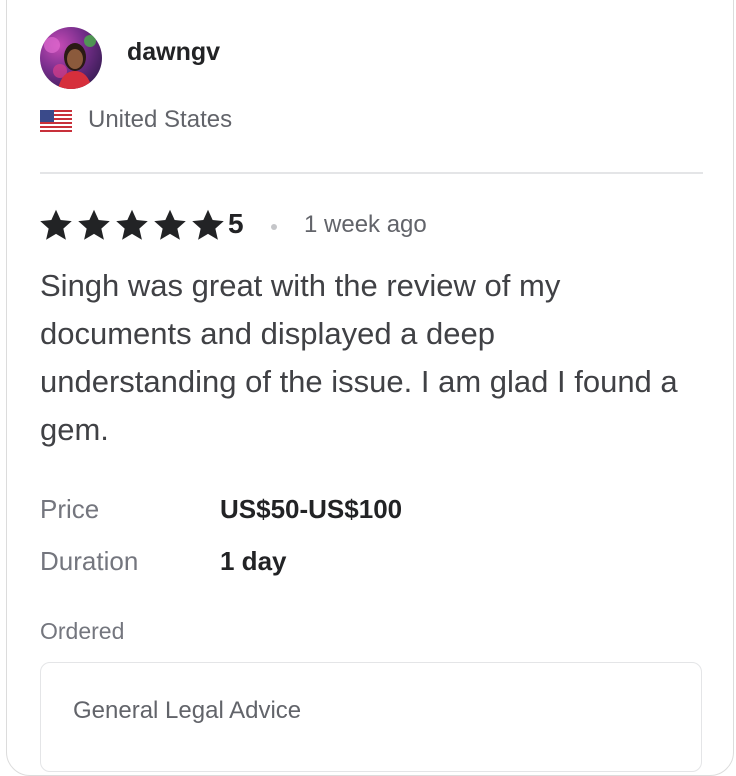 The image size is (736, 776). Describe the element at coordinates (70, 509) in the screenshot. I see `price-label: Price` at that location.